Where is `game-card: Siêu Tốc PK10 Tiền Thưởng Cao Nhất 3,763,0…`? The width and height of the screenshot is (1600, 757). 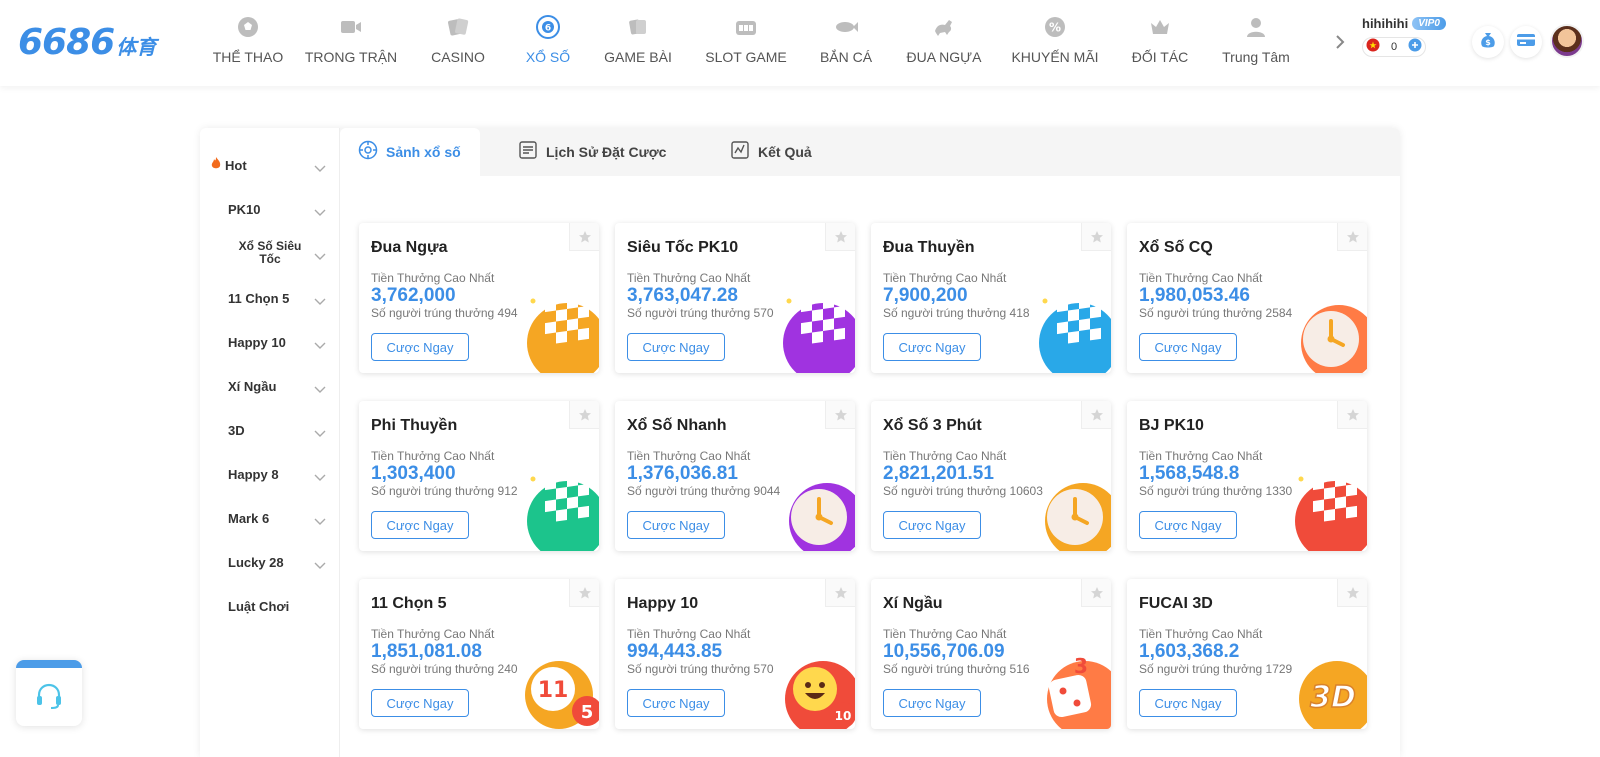 game-card: Siêu Tốc PK10 Tiền Thưởng Cao Nhất 3,763,0… is located at coordinates (735, 298).